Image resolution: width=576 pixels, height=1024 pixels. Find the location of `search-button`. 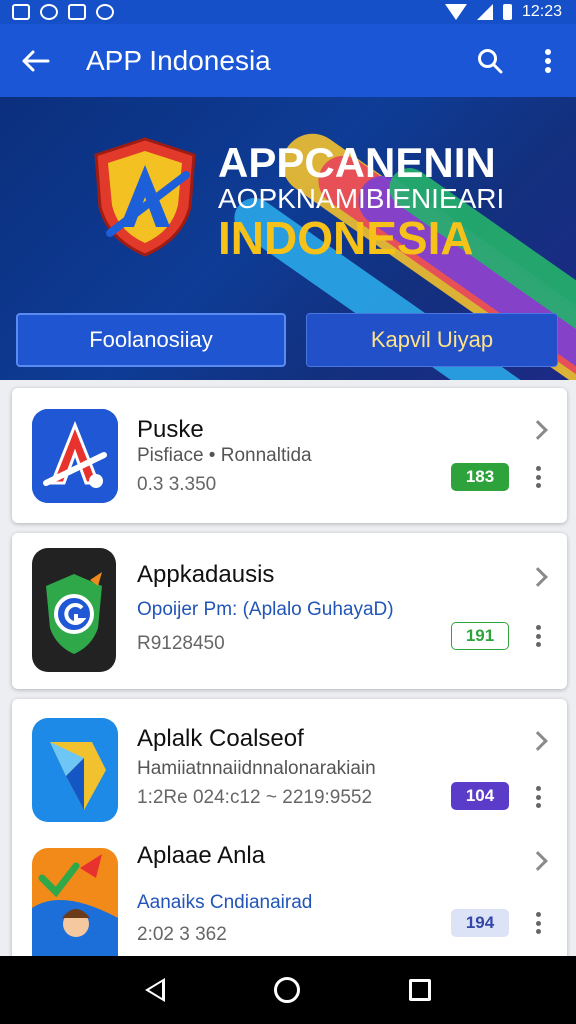

search-button is located at coordinates (490, 60).